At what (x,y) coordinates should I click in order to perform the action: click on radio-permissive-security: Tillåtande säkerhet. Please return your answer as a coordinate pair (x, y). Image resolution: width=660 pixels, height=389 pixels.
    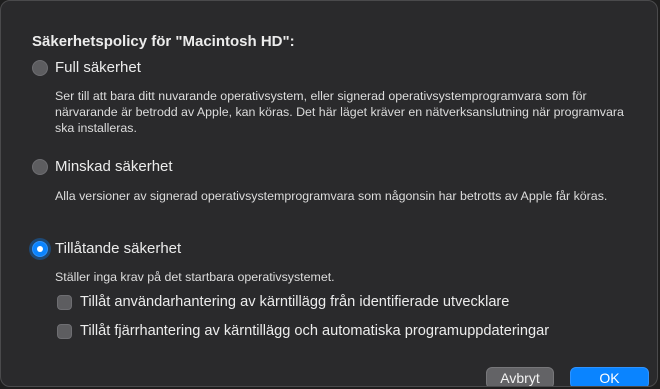
    Looking at the image, I should click on (106, 248).